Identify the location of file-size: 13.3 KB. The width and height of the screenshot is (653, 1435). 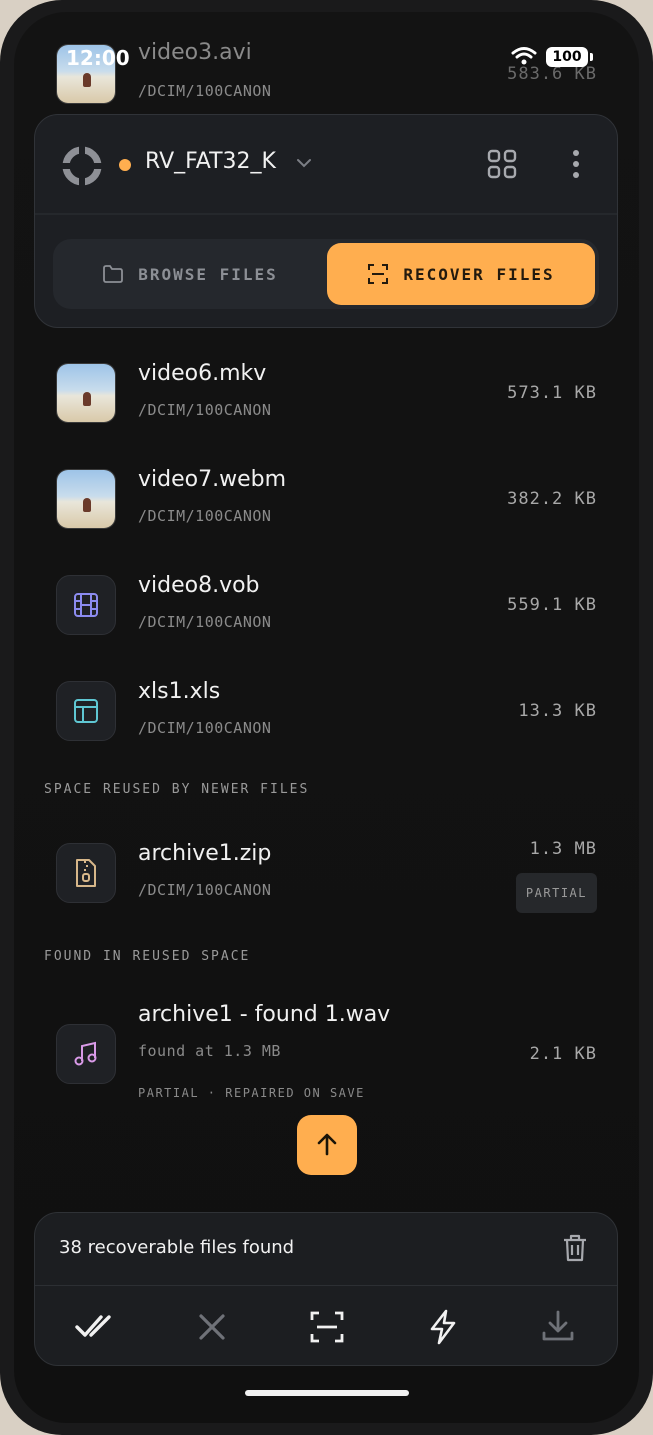
(557, 711).